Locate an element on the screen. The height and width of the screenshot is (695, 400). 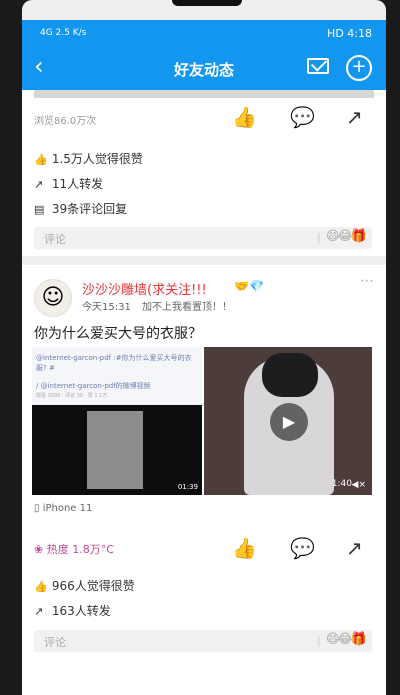
reposts-stat: ↗ 11人转发 is located at coordinates (68, 183).